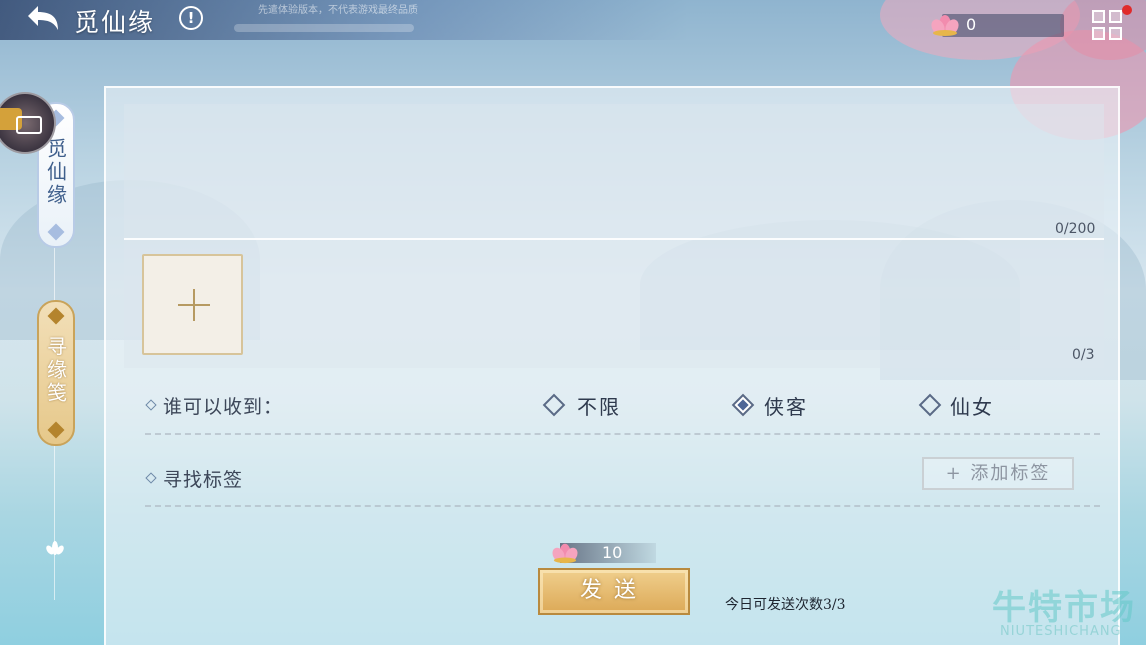 This screenshot has height=645, width=1146. What do you see at coordinates (338, 10) in the screenshot?
I see `build-disclaimer: 先遣体验版本，不代表游戏最终品质` at bounding box center [338, 10].